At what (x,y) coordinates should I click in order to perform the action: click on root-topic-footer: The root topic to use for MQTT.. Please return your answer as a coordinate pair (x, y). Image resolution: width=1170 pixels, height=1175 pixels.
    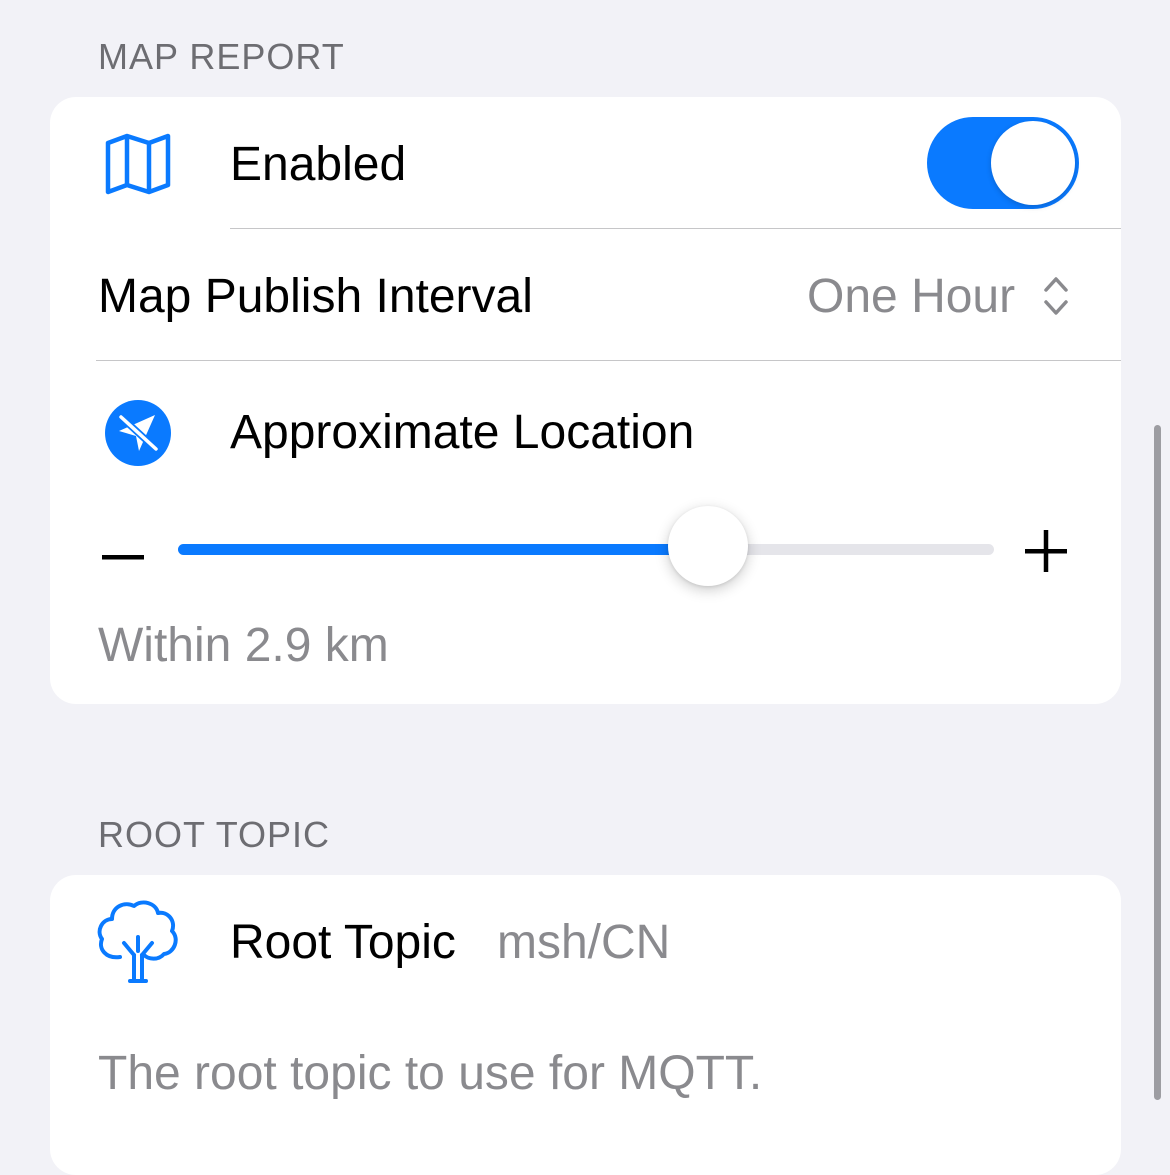
    Looking at the image, I should click on (430, 1073).